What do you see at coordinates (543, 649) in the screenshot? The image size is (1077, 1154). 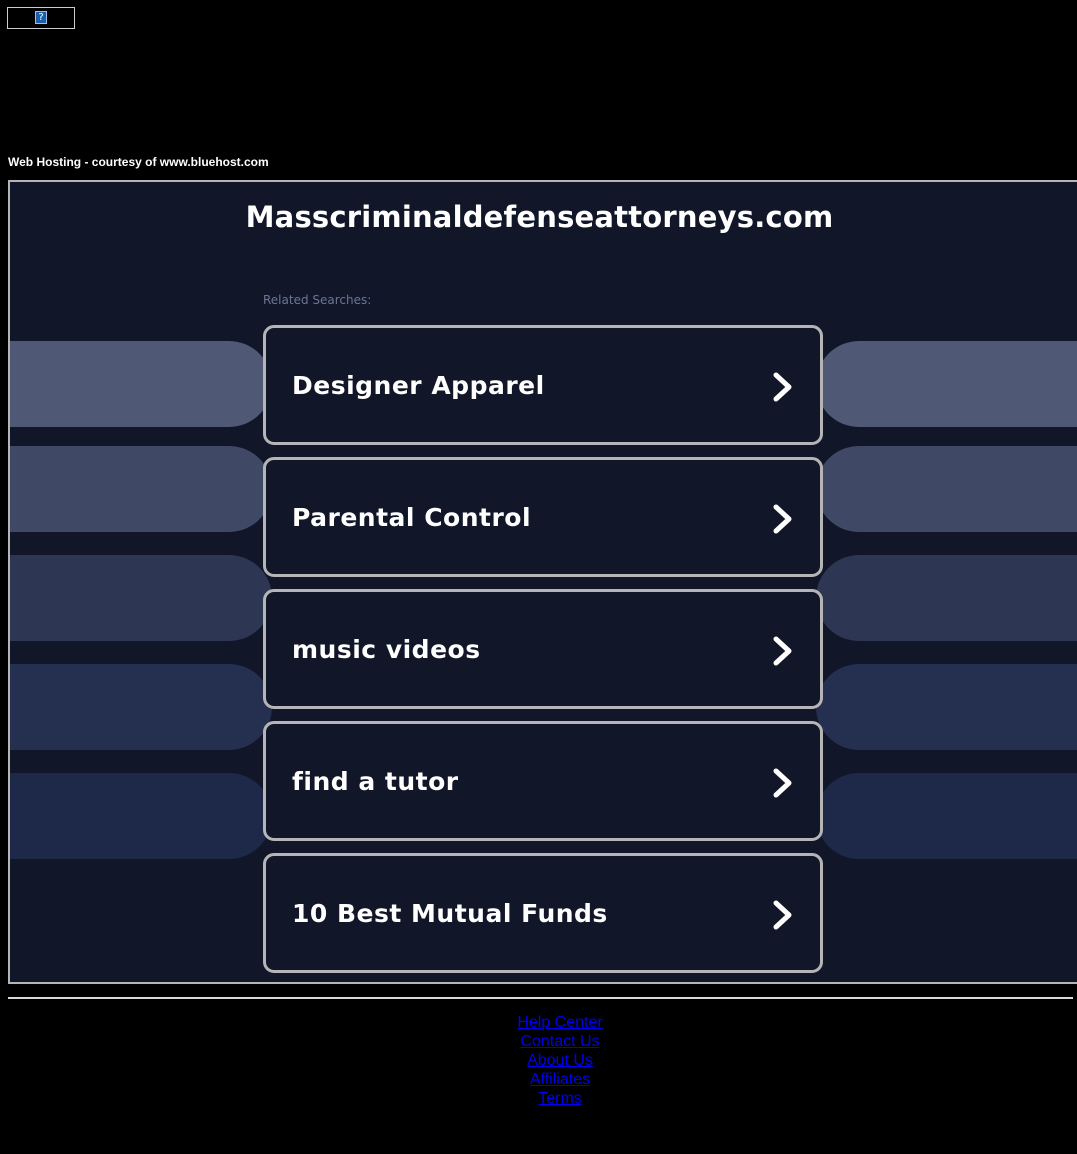 I see `search-link-music-videos: music videos` at bounding box center [543, 649].